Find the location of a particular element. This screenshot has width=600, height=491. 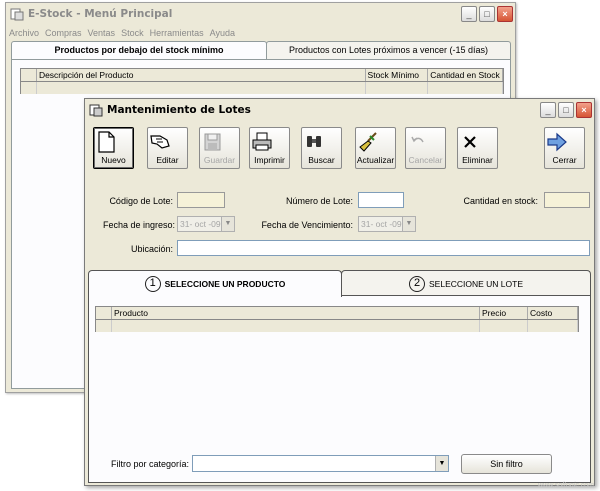

column-header-descripcion: Descripción del Producto is located at coordinates (201, 75).